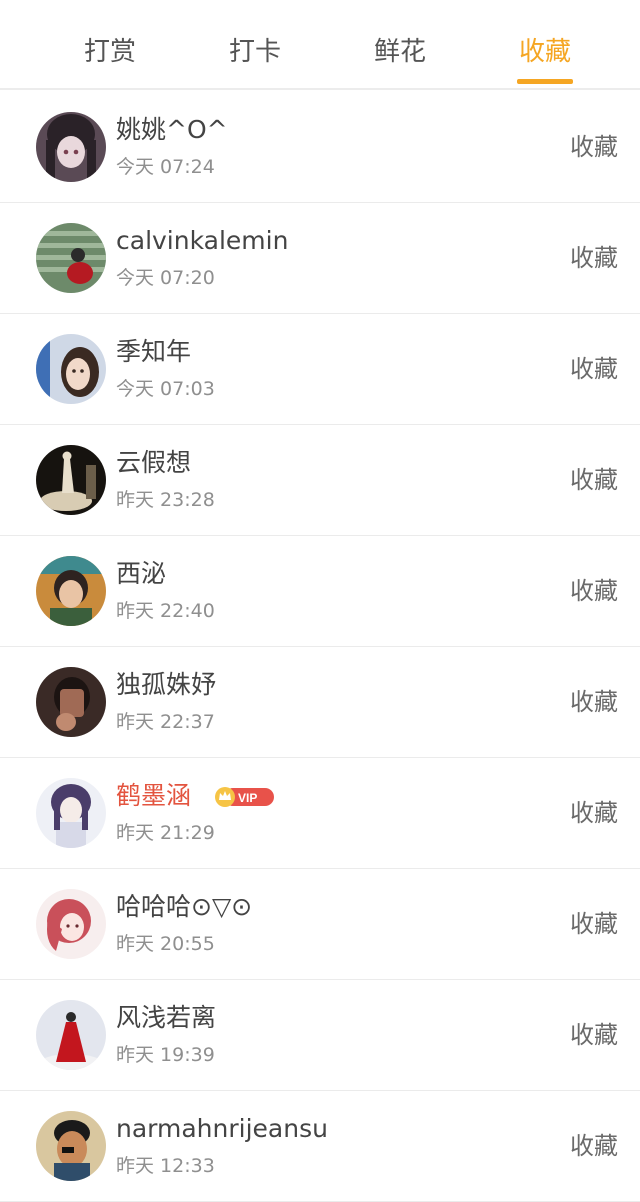  What do you see at coordinates (320, 258) in the screenshot?
I see `list-item: calvinkalemin 今天 07:20 收藏` at bounding box center [320, 258].